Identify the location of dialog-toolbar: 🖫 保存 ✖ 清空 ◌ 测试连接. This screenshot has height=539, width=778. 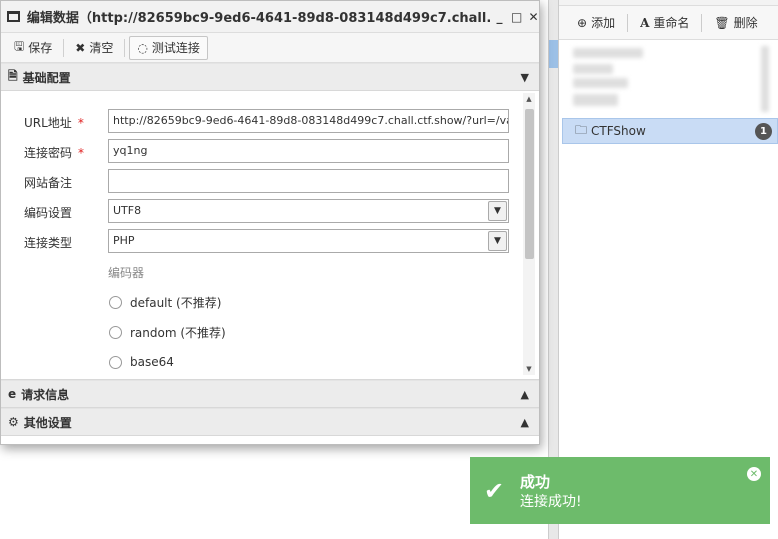
(270, 48).